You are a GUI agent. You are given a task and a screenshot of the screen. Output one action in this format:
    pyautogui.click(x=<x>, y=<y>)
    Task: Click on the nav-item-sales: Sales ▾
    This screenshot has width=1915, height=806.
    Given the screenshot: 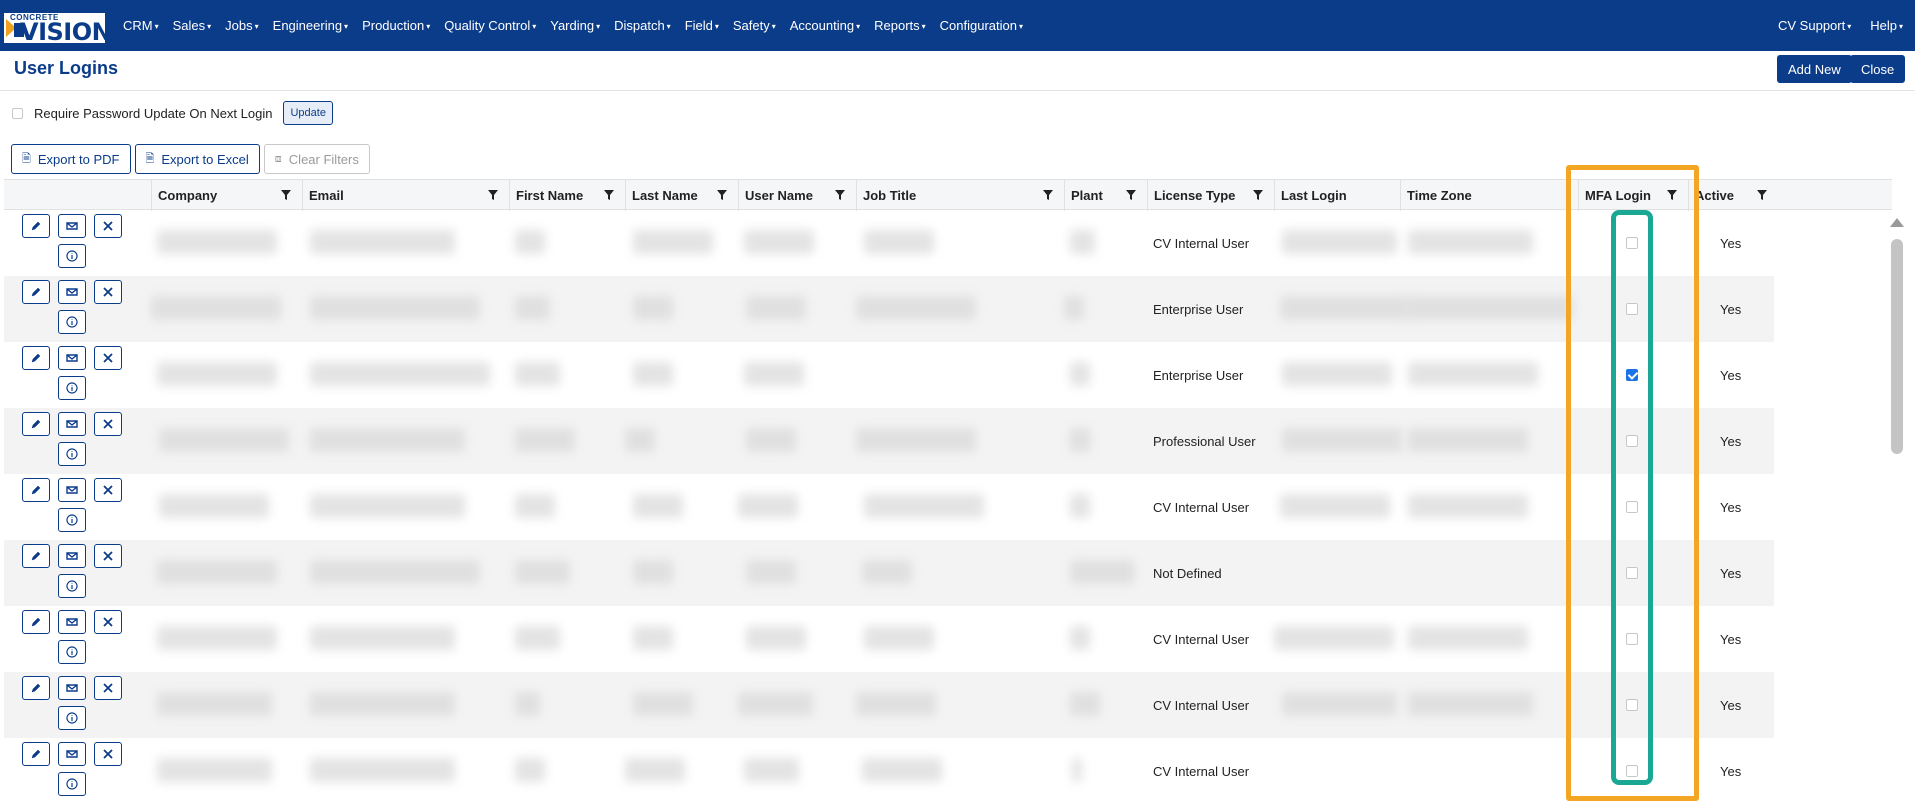 What is the action you would take?
    pyautogui.click(x=192, y=25)
    